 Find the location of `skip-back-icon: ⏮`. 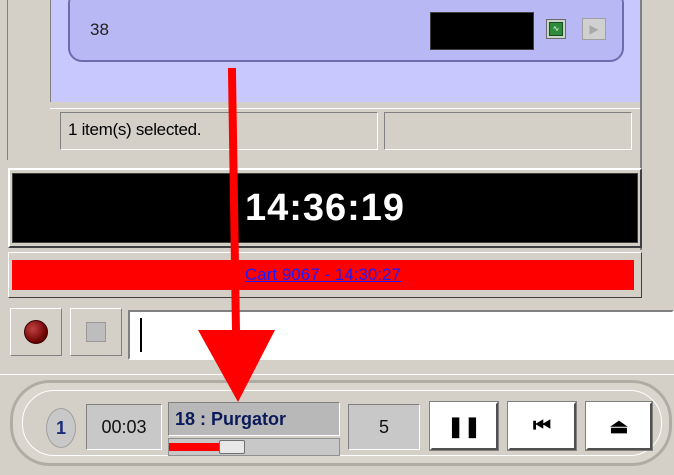

skip-back-icon: ⏮ is located at coordinates (542, 425).